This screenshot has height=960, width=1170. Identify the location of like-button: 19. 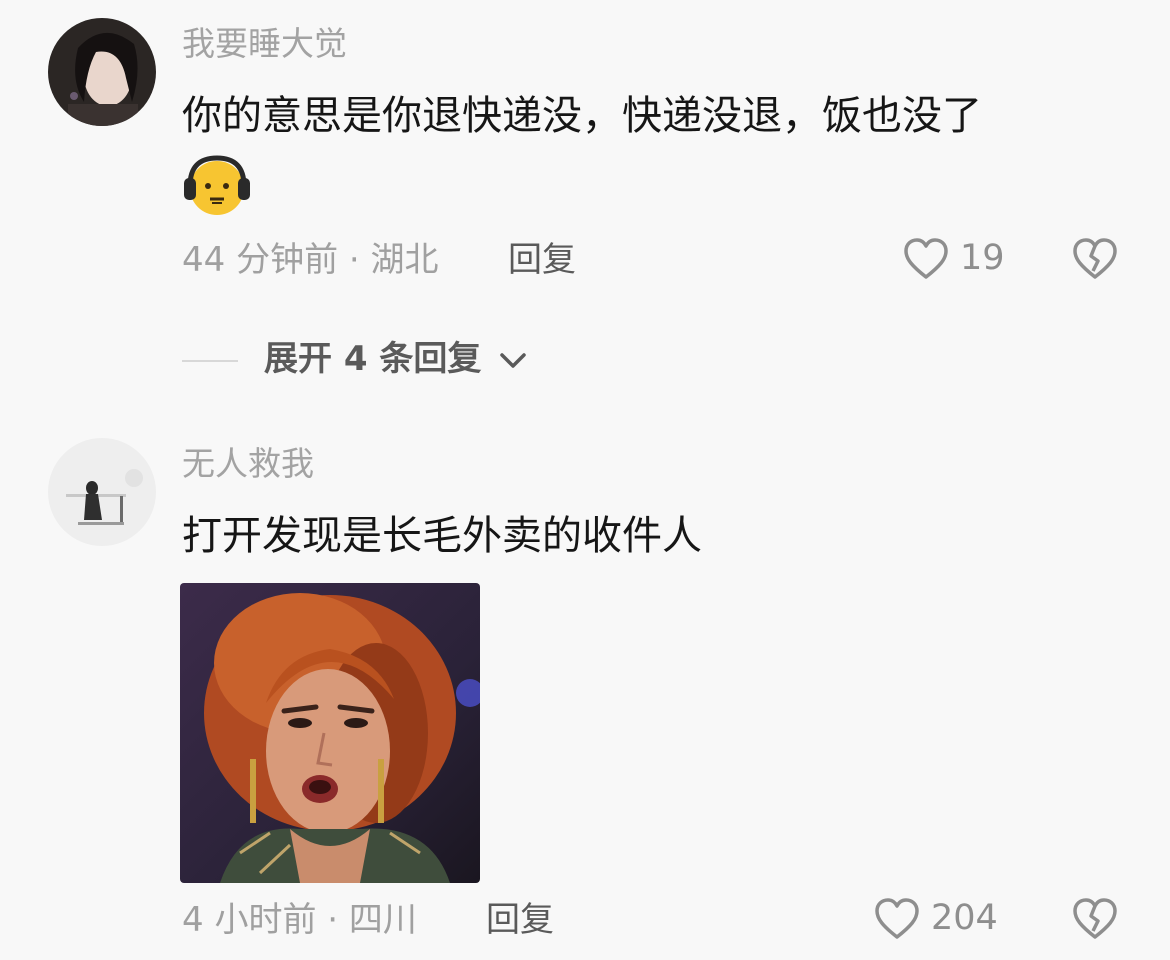
(957, 260).